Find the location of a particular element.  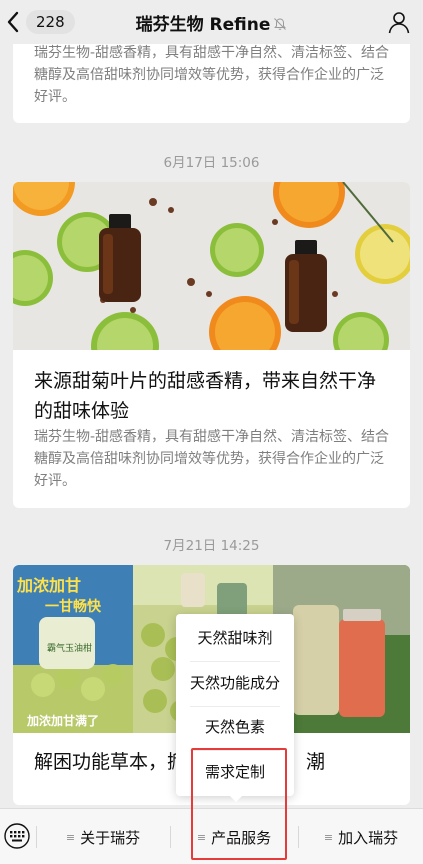

article-title-start: 解困功能草本，掀 is located at coordinates (110, 762).